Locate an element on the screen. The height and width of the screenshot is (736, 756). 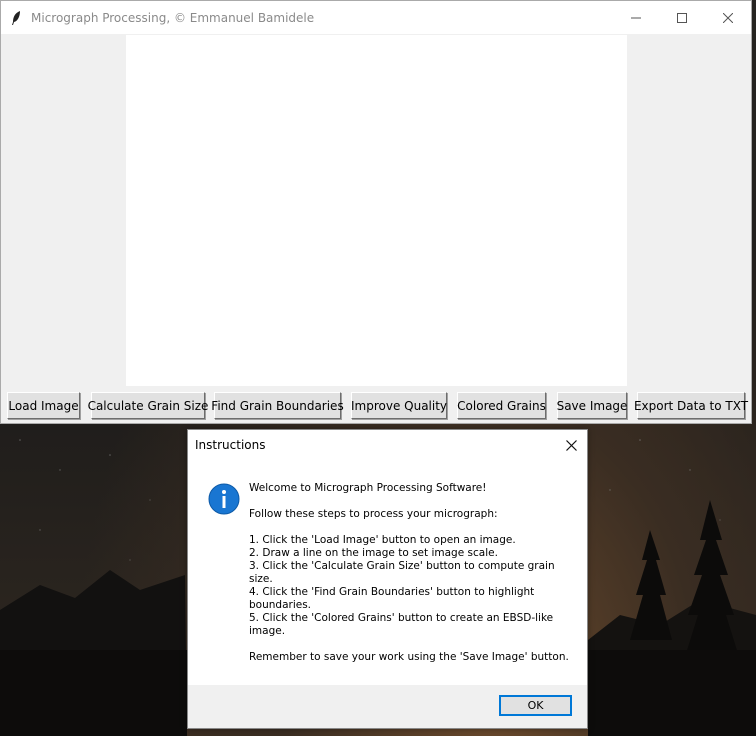
calculate-grain-size-button: Calculate Grain Size is located at coordinates (148, 405).